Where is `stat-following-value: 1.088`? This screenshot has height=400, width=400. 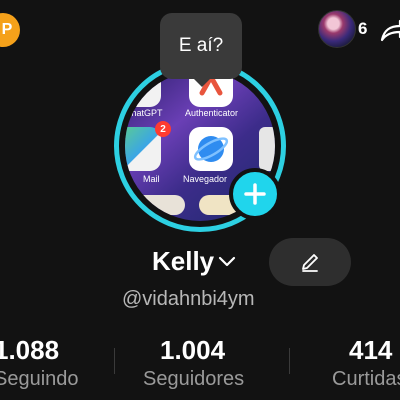
stat-following-value: 1.088 is located at coordinates (29, 350).